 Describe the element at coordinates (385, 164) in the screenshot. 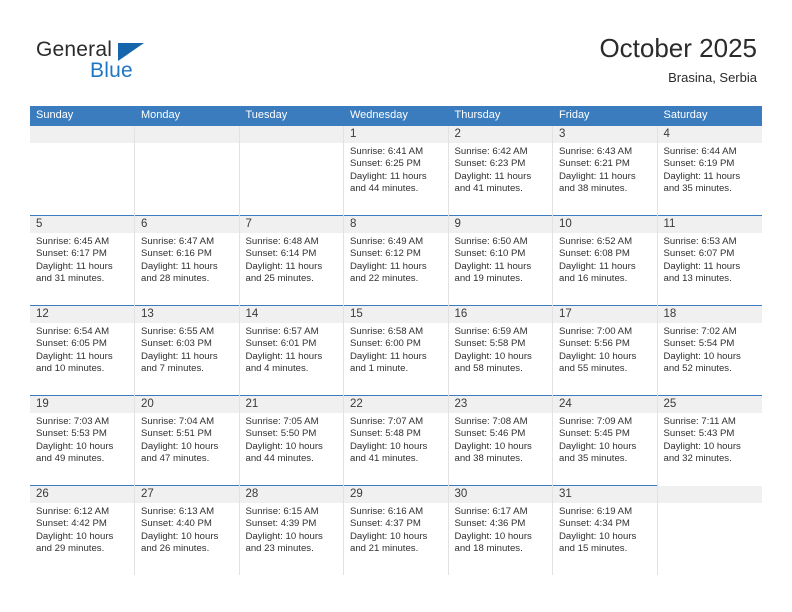

I see `sunset-text: Sunset: 6:25 PM` at that location.